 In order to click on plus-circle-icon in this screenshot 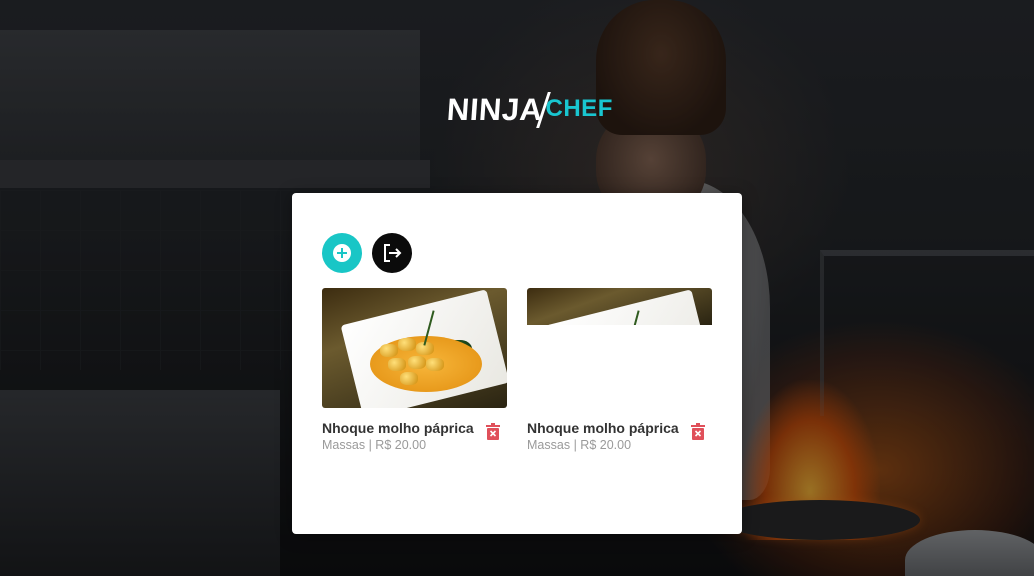, I will do `click(342, 253)`.